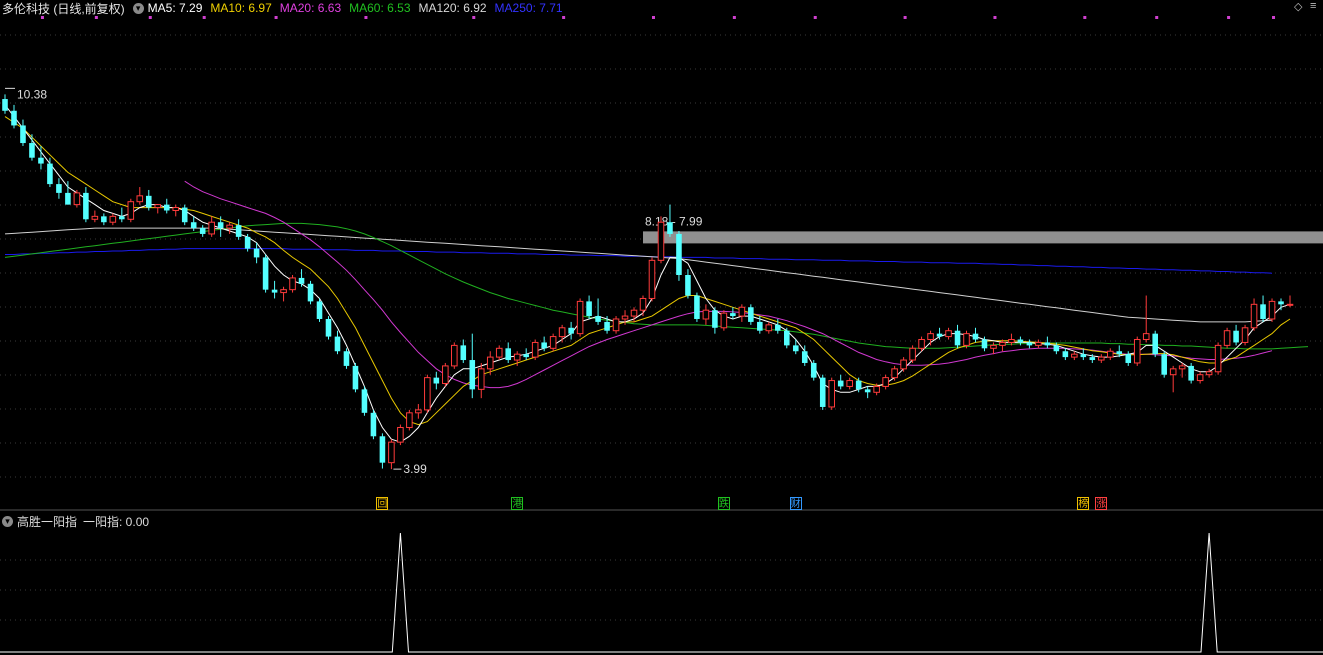 This screenshot has height=655, width=1323. I want to click on collapse-icon: ▾, so click(7, 521).